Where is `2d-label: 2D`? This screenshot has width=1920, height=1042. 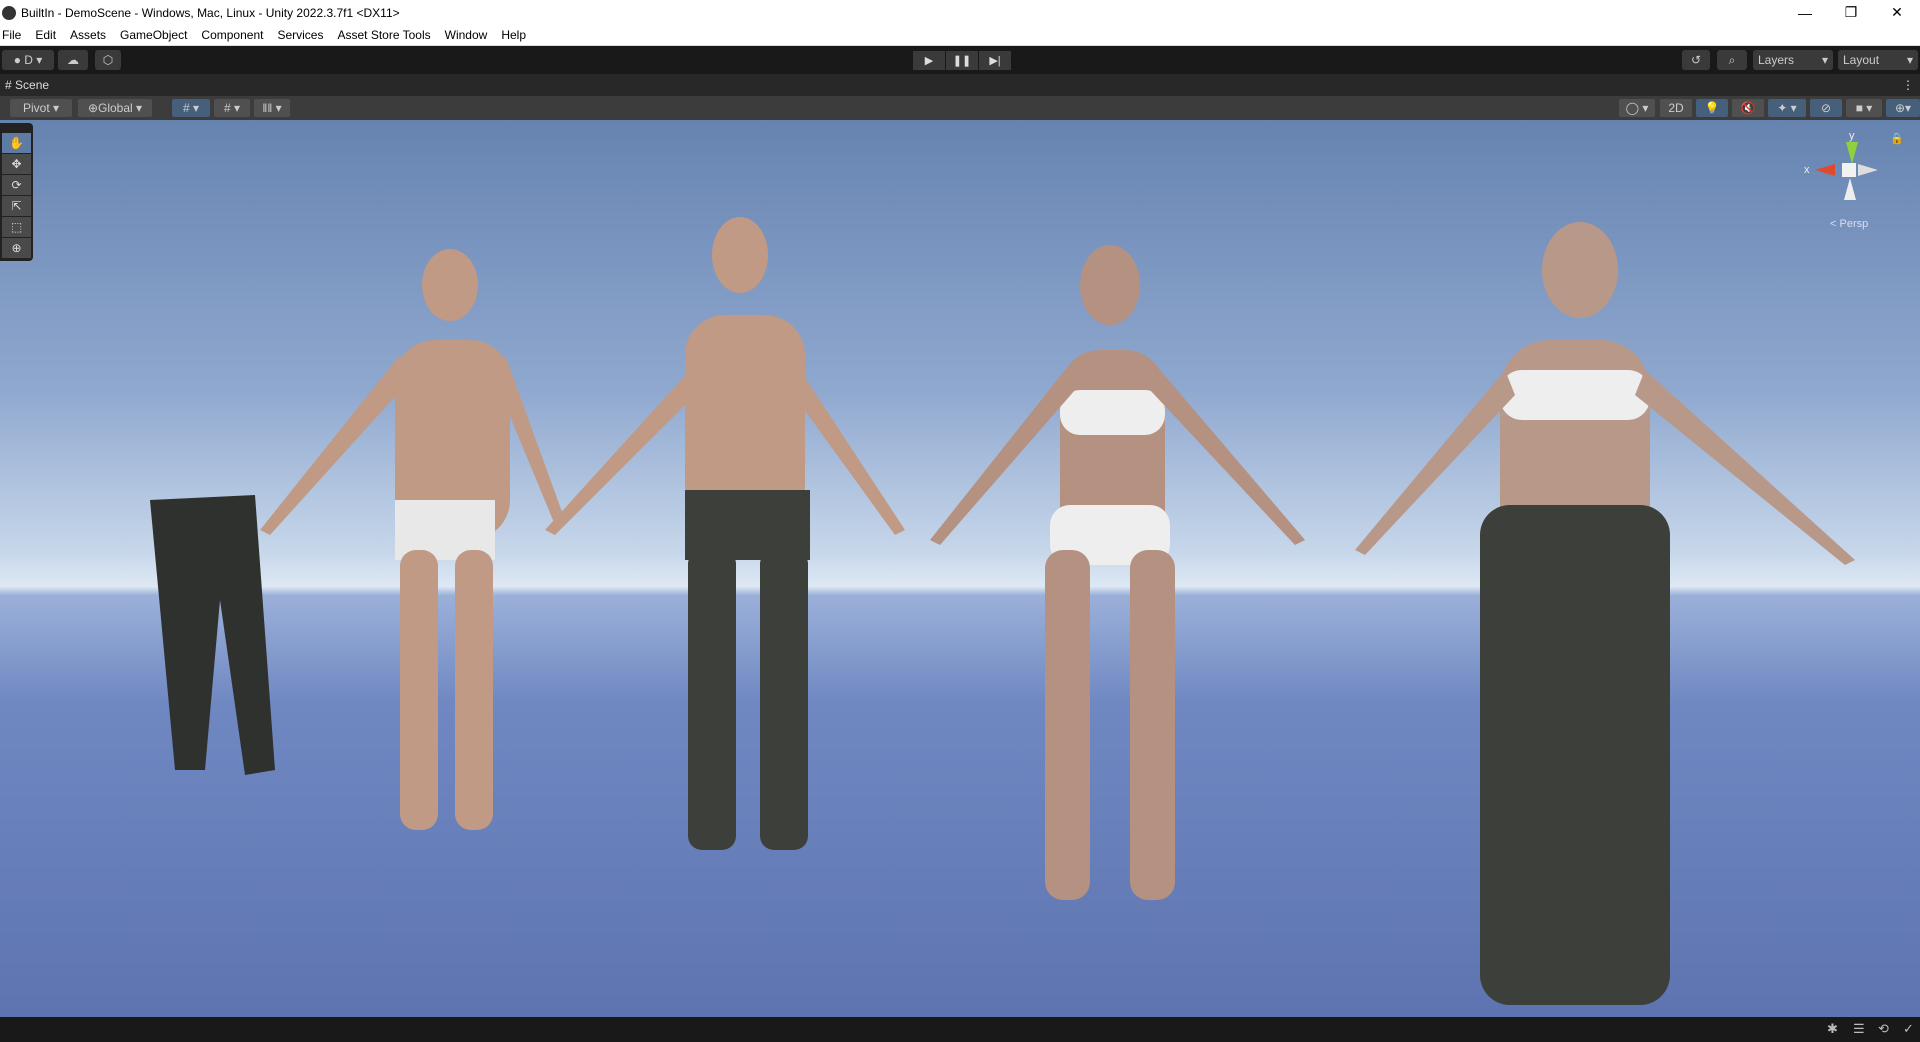
2d-label: 2D is located at coordinates (1676, 108).